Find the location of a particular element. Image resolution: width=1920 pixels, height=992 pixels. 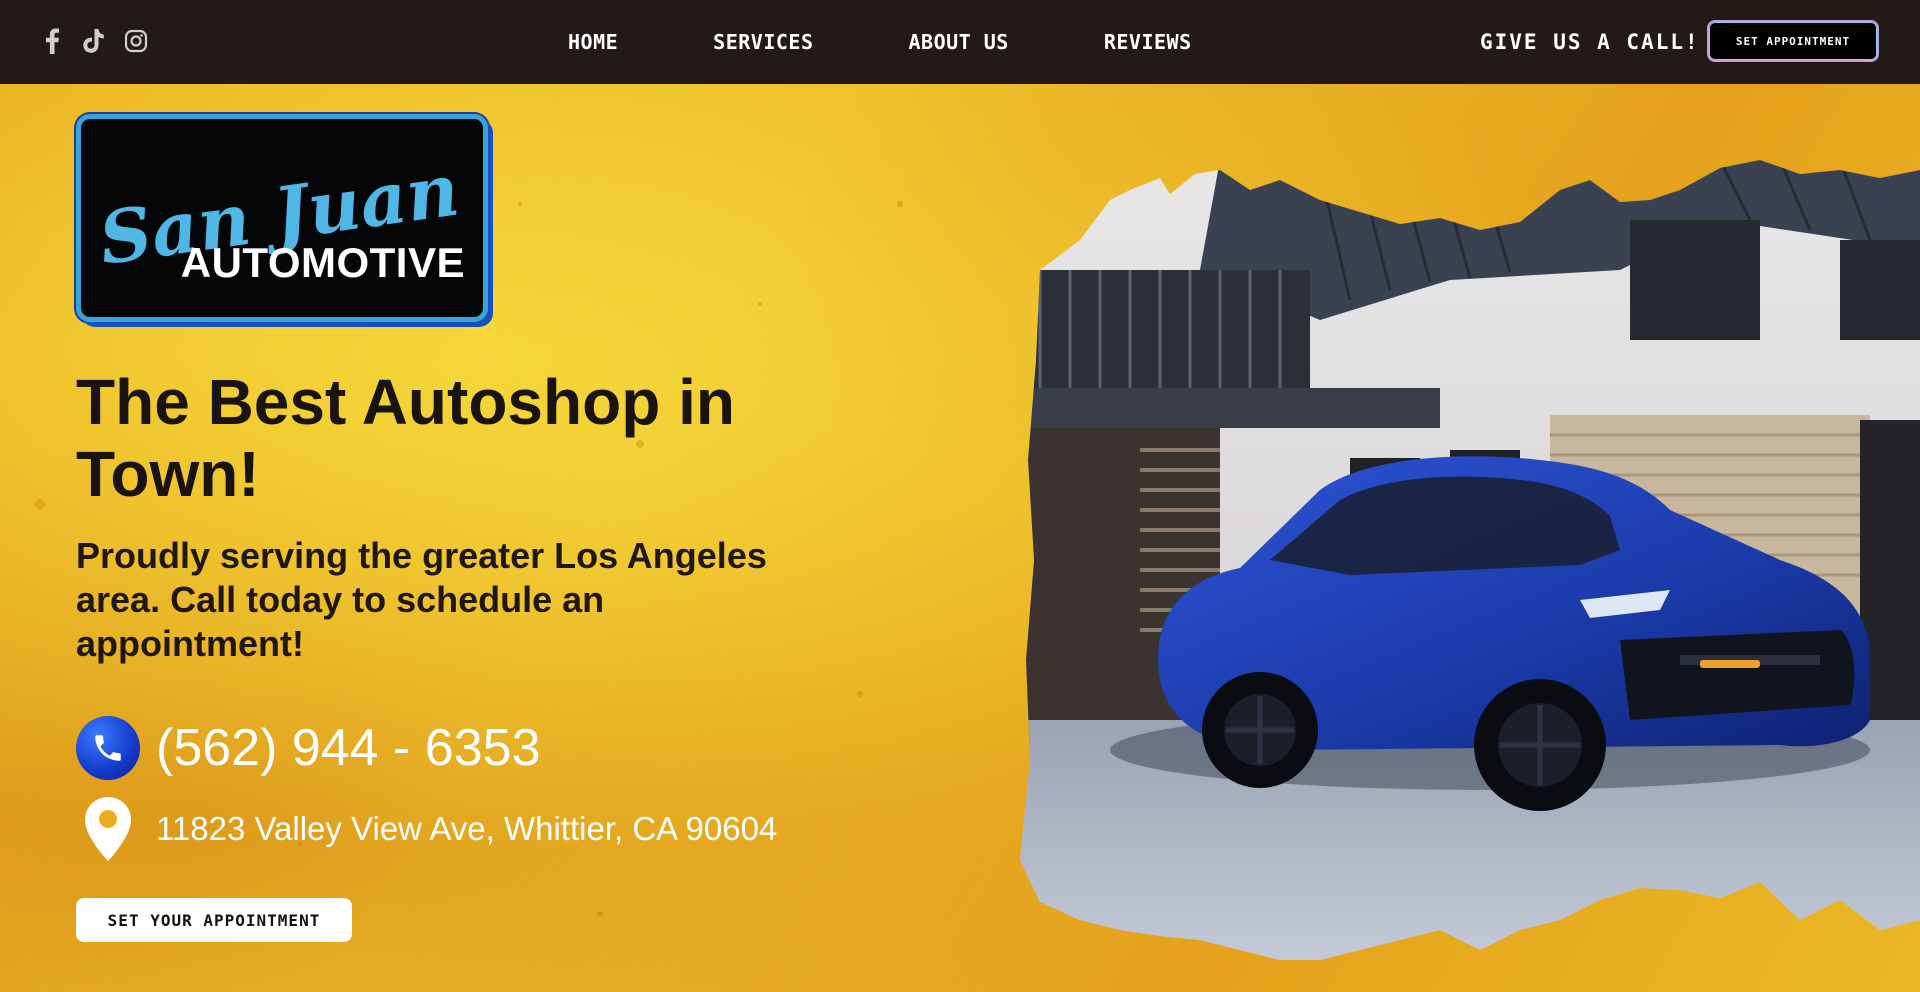

call-us-label: GIVE US A CALL! is located at coordinates (1590, 42).